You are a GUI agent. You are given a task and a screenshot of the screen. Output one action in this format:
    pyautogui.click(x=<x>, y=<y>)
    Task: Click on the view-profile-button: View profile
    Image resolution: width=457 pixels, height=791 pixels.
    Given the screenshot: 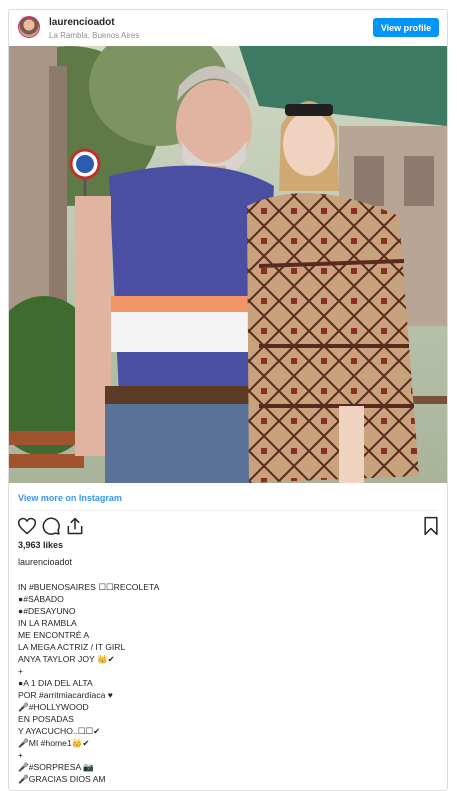 What is the action you would take?
    pyautogui.click(x=406, y=27)
    